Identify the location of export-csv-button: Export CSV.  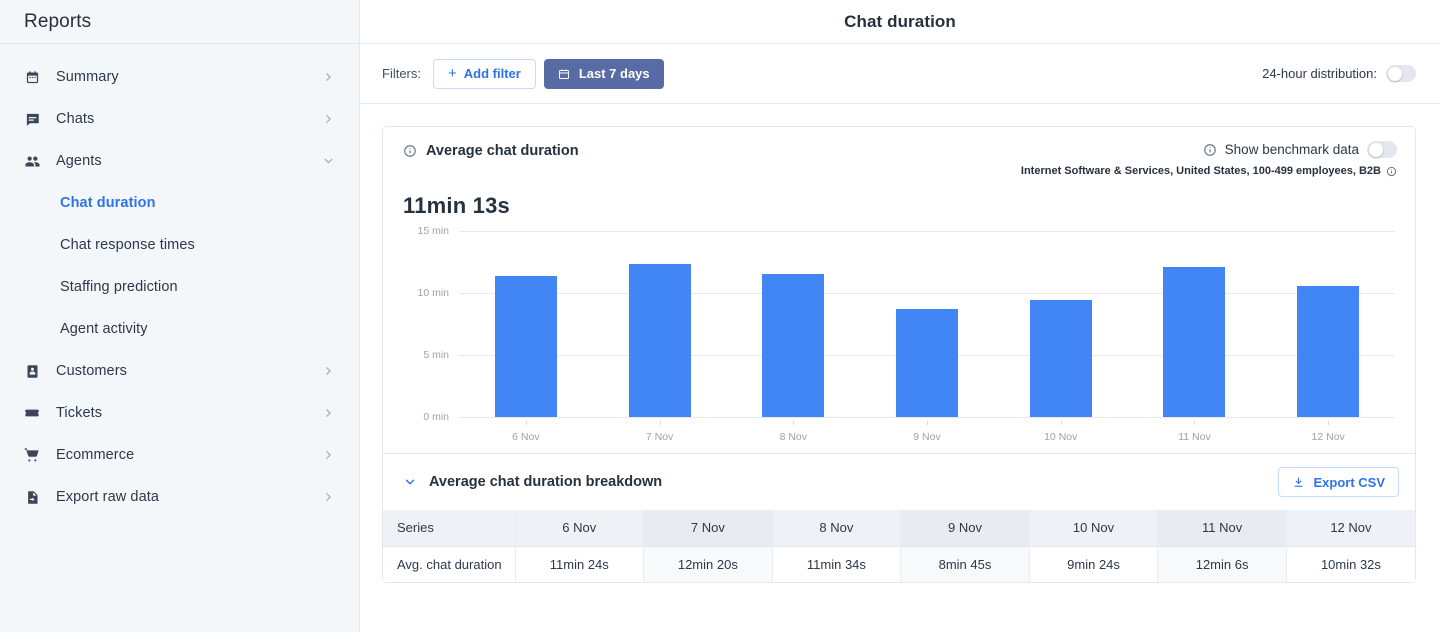
(1338, 482).